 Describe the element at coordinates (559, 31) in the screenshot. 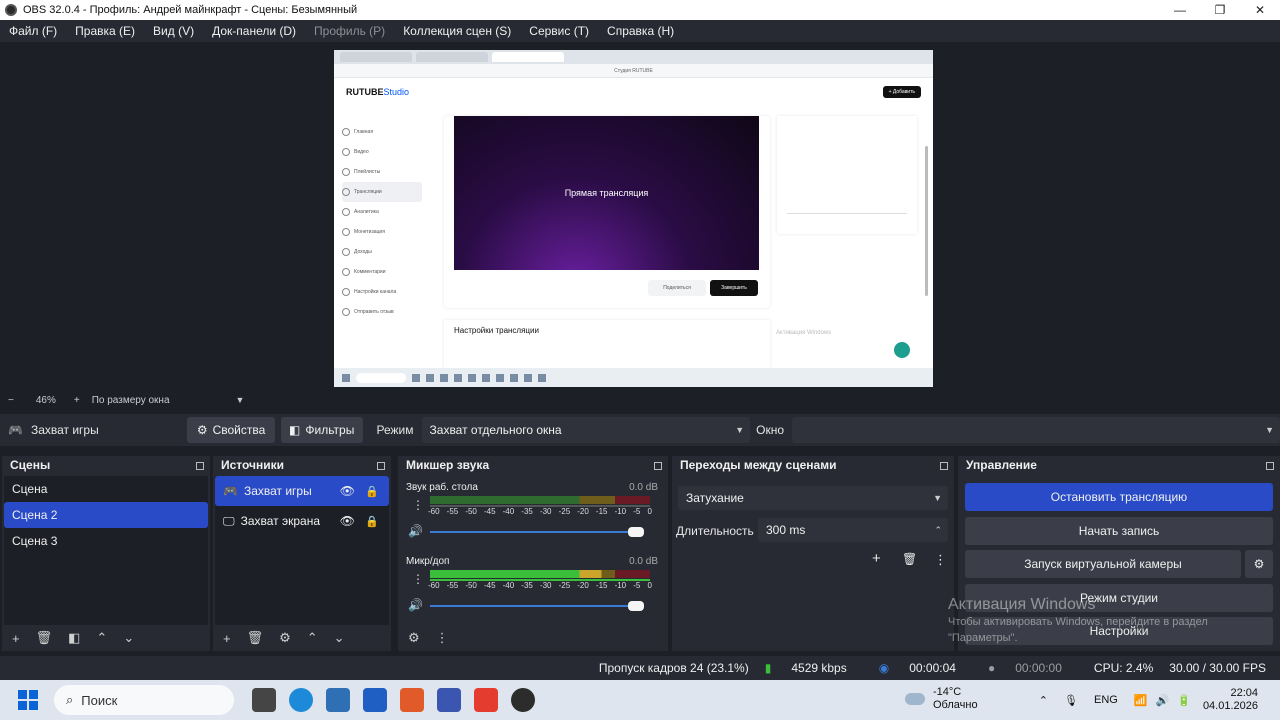

I see `menu-tools: Сервис (T)` at that location.